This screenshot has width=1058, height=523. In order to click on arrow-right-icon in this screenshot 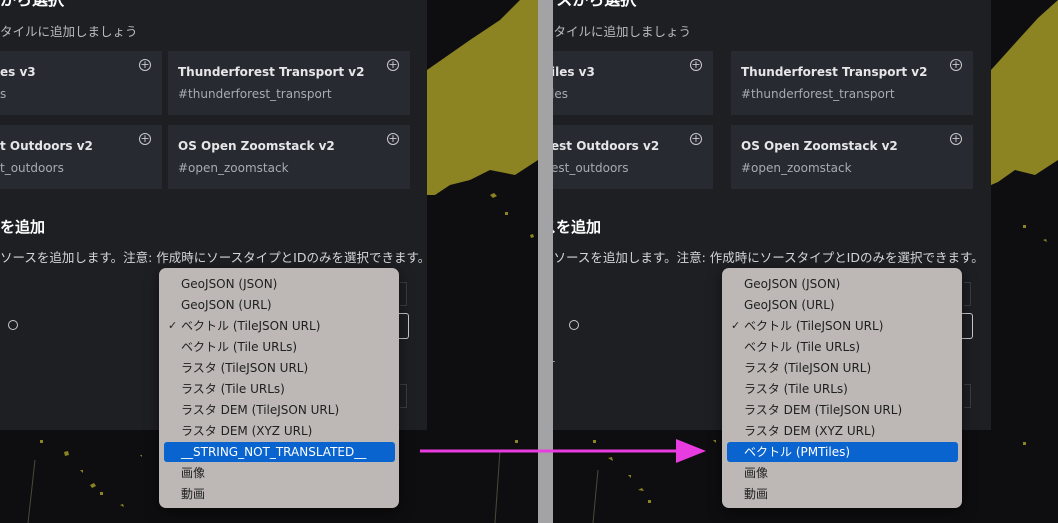, I will do `click(563, 451)`.